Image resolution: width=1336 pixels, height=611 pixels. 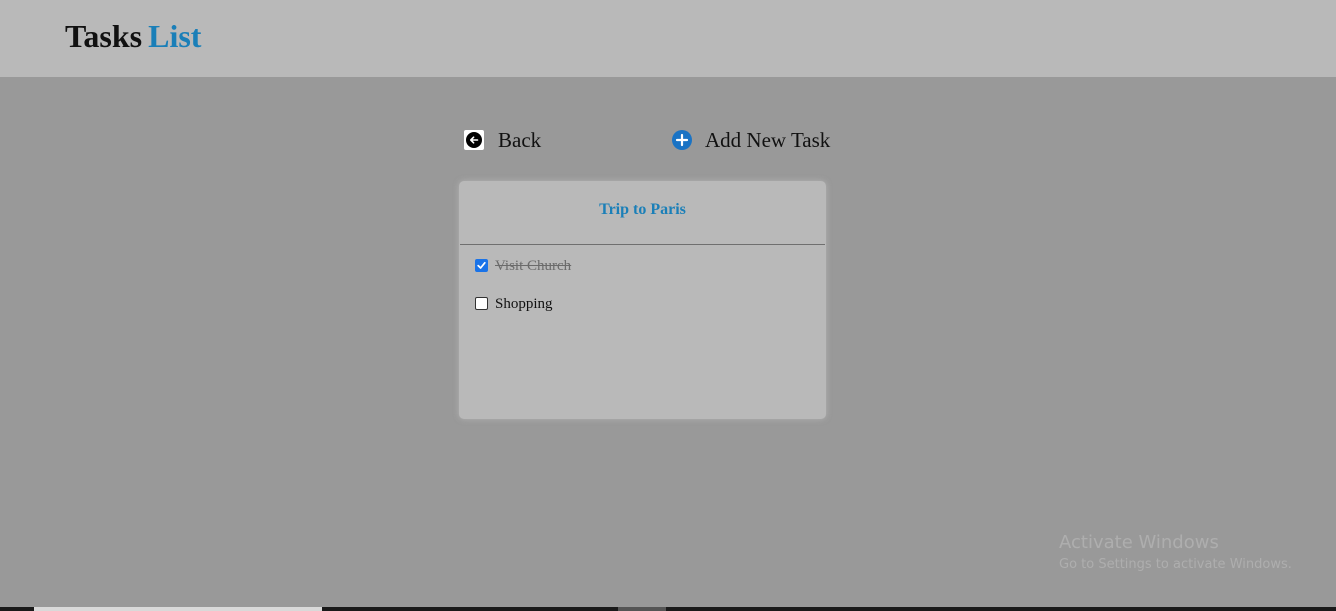 What do you see at coordinates (642, 244) in the screenshot?
I see `card-divider` at bounding box center [642, 244].